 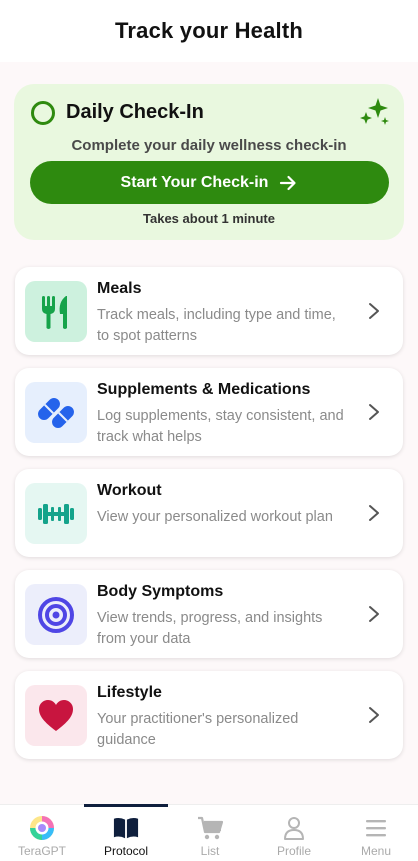 What do you see at coordinates (215, 517) in the screenshot?
I see `card-description: View your personalized workout plan` at bounding box center [215, 517].